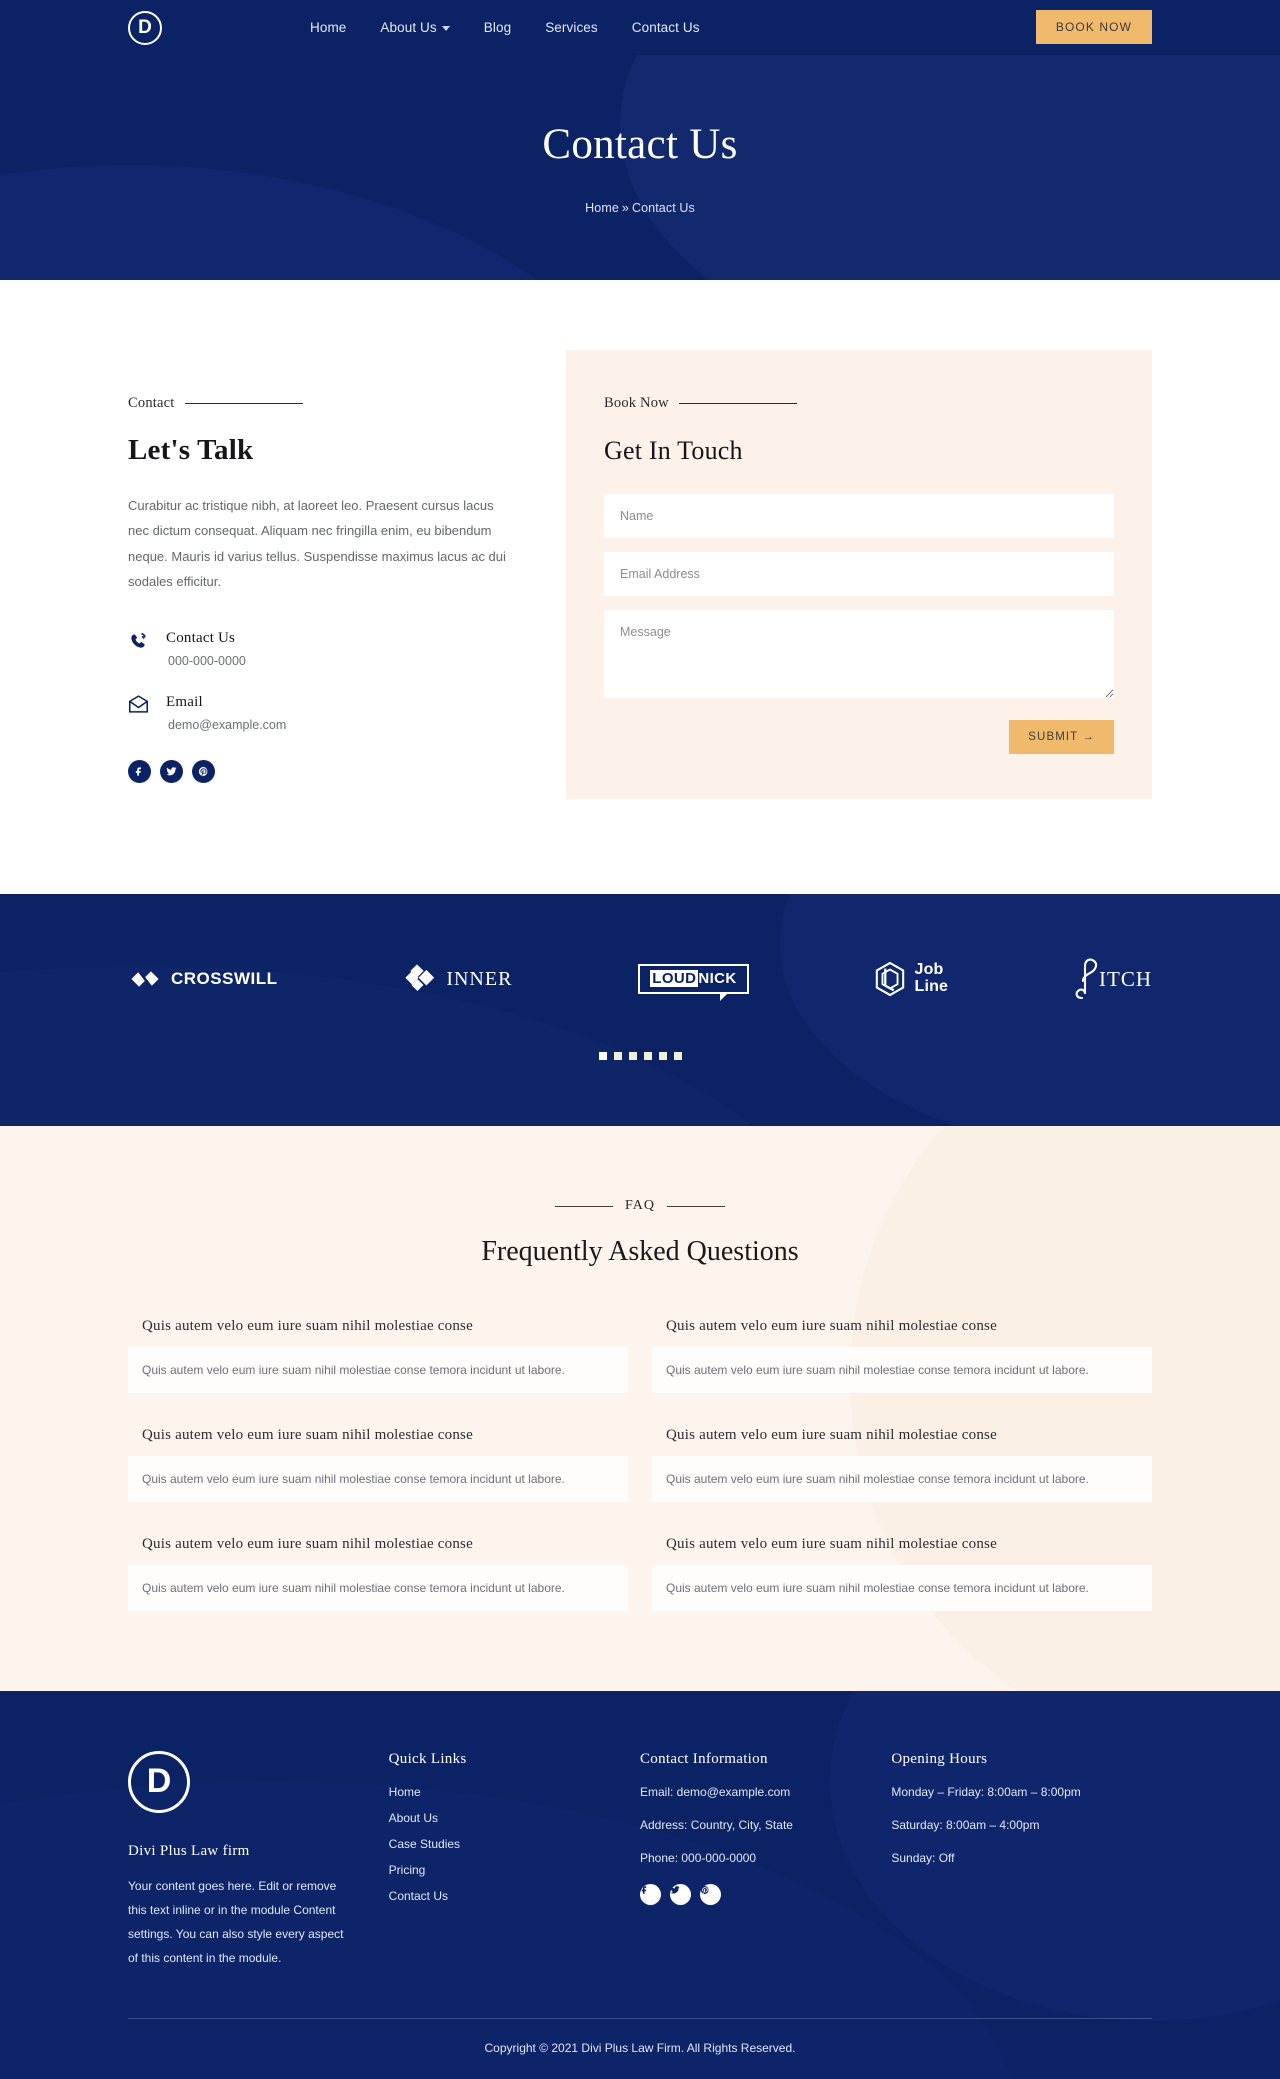 The width and height of the screenshot is (1280, 2079). I want to click on message-textarea, so click(859, 654).